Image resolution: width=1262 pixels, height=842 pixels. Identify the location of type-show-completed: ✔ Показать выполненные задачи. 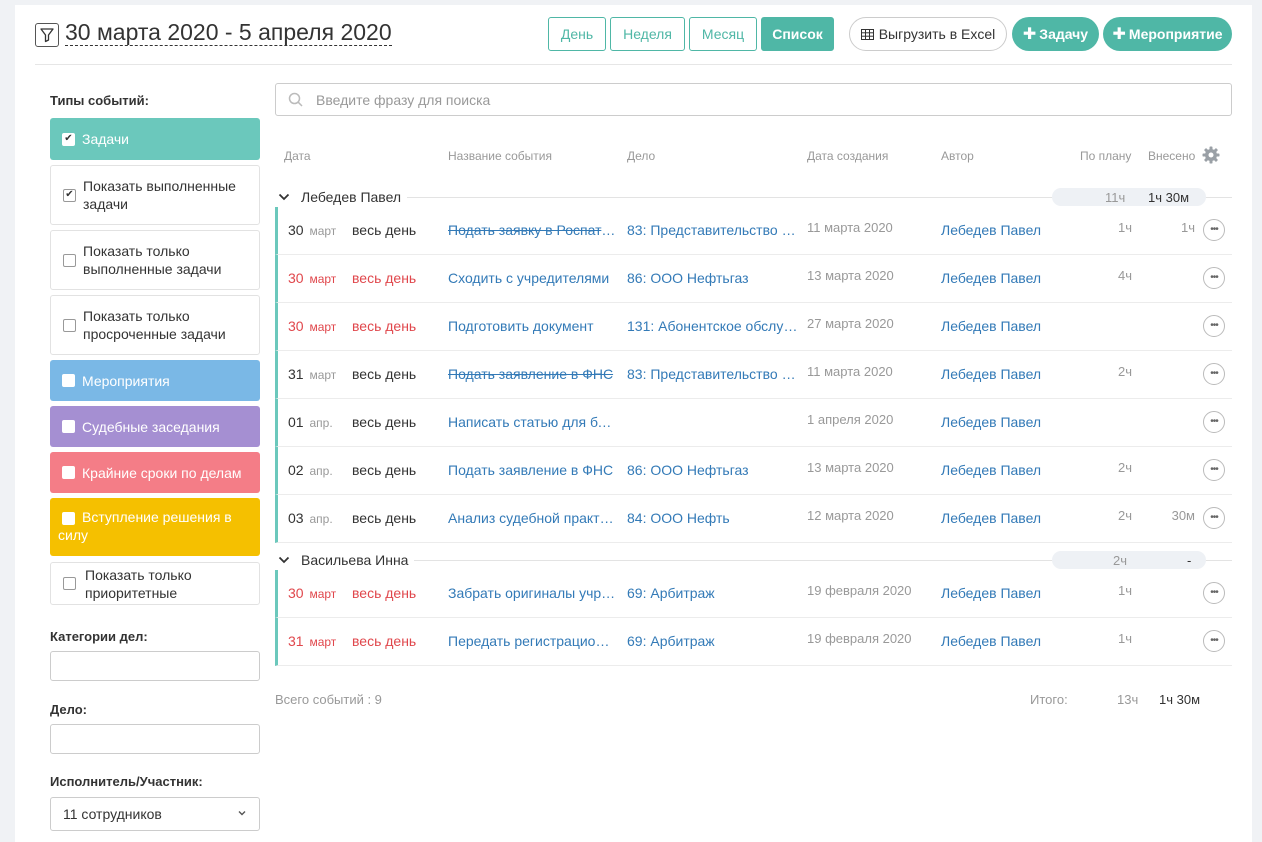
(155, 195).